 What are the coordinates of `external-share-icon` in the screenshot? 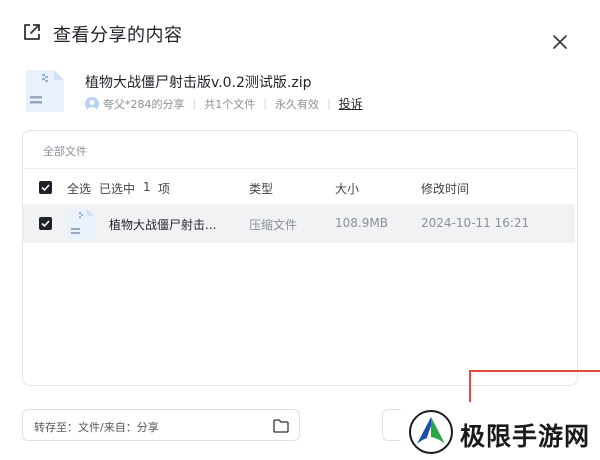 It's located at (32, 34).